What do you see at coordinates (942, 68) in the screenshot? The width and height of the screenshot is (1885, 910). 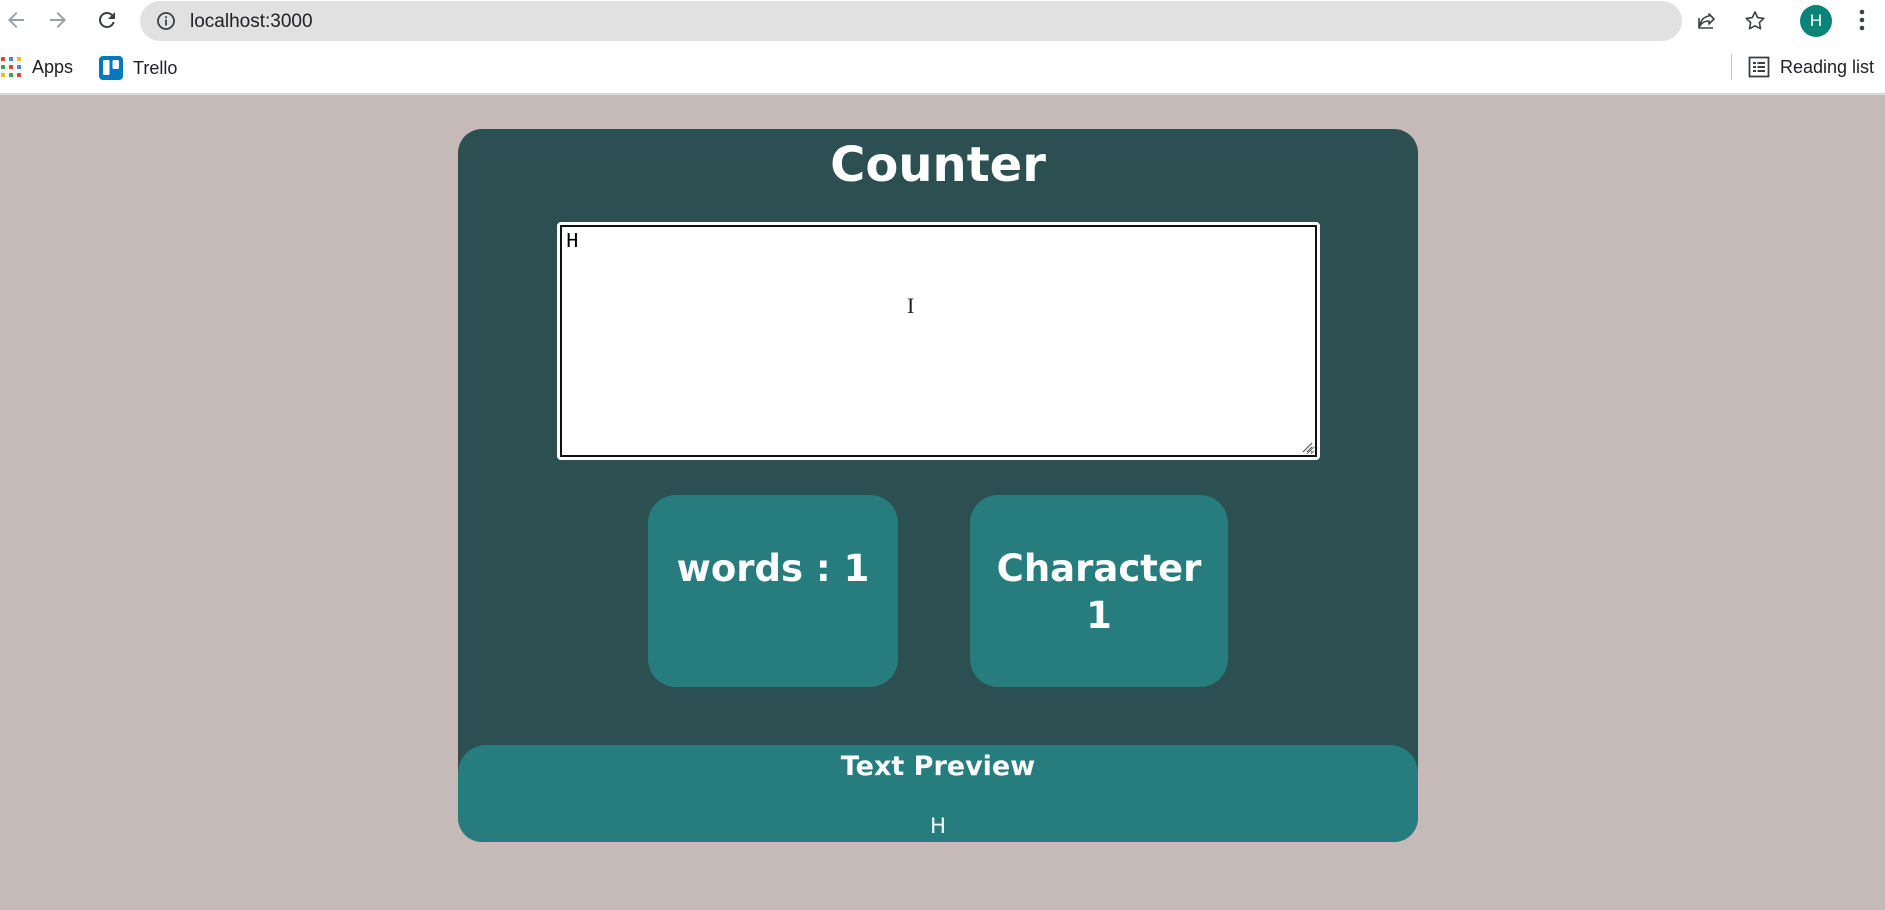 I see `bookmarks-bar: Apps Trello Reading list` at bounding box center [942, 68].